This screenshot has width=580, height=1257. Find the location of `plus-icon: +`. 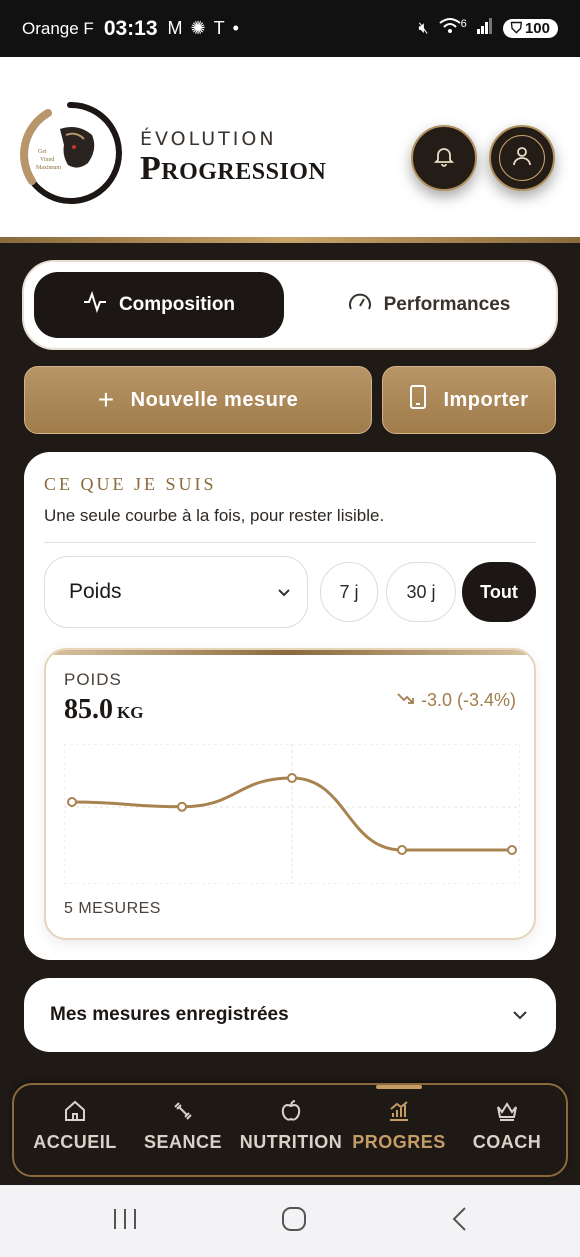

plus-icon: + is located at coordinates (106, 399).